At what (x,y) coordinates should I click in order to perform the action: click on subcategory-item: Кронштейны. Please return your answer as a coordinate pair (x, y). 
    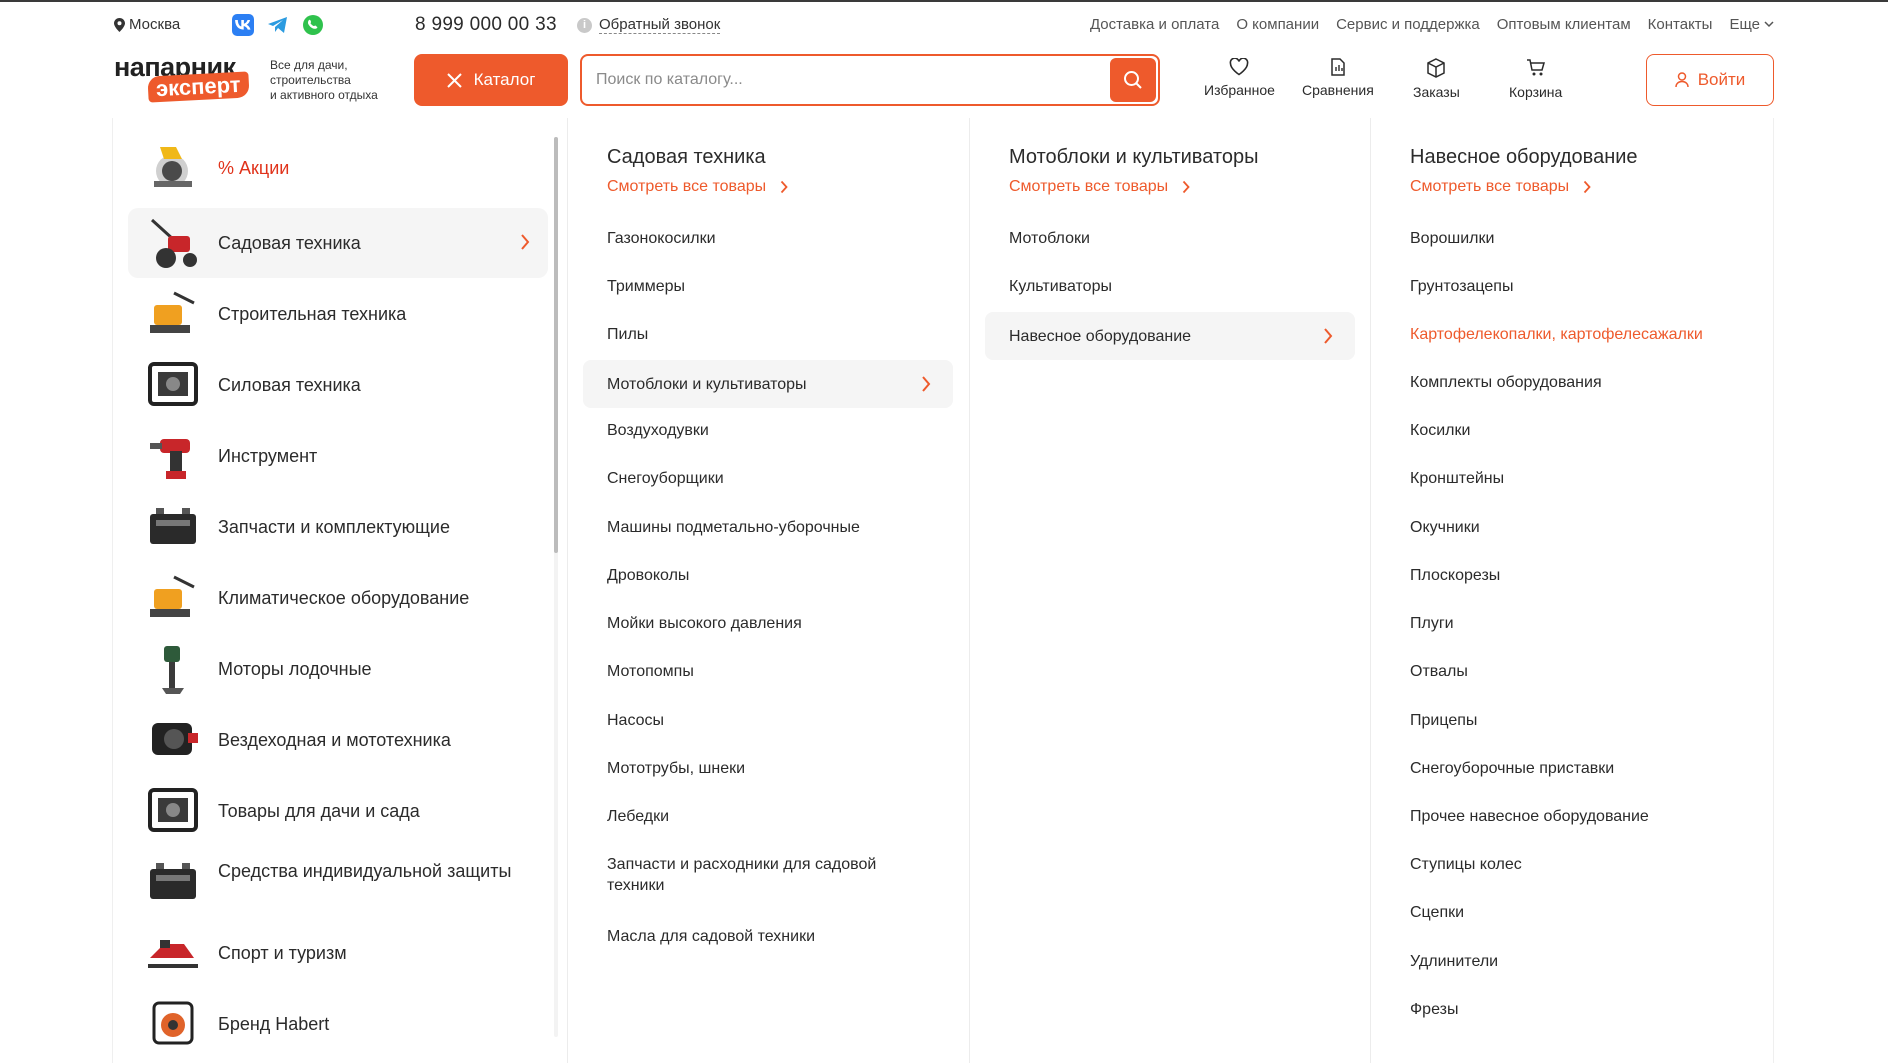
    Looking at the image, I should click on (1457, 478).